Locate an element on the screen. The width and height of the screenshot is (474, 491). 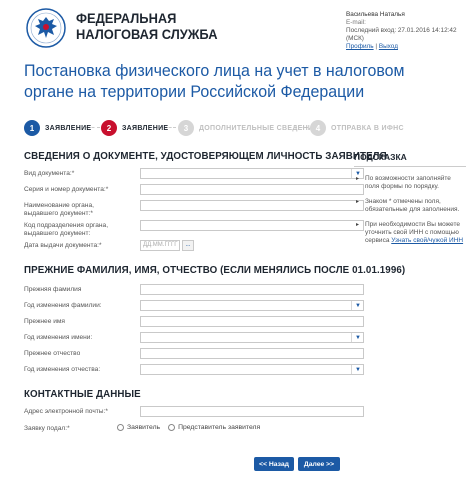
org-line-2: НАЛОГОВАЯ СЛУЖБА is located at coordinates (147, 34).